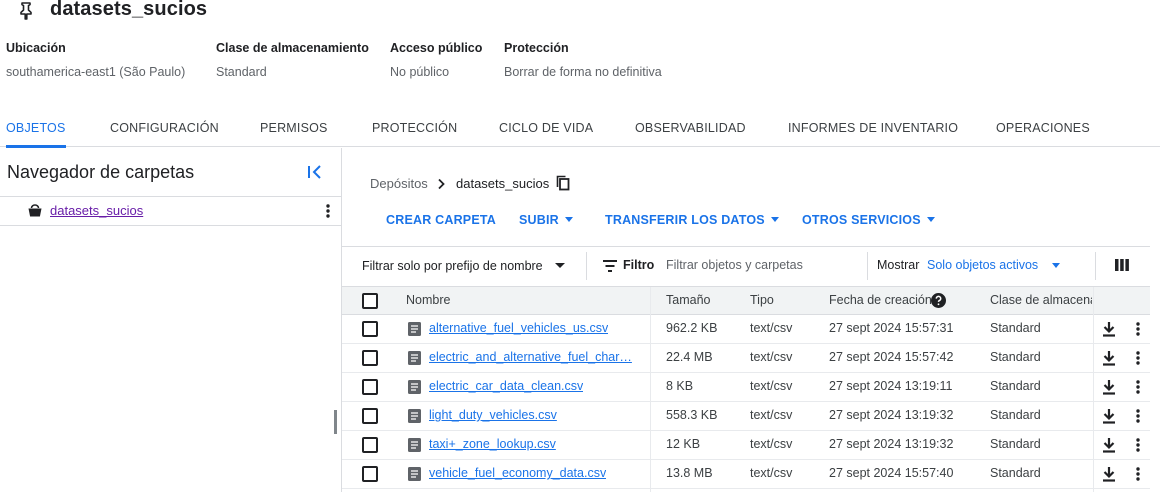 The image size is (1160, 492). What do you see at coordinates (1122, 265) in the screenshot?
I see `column-display-icon` at bounding box center [1122, 265].